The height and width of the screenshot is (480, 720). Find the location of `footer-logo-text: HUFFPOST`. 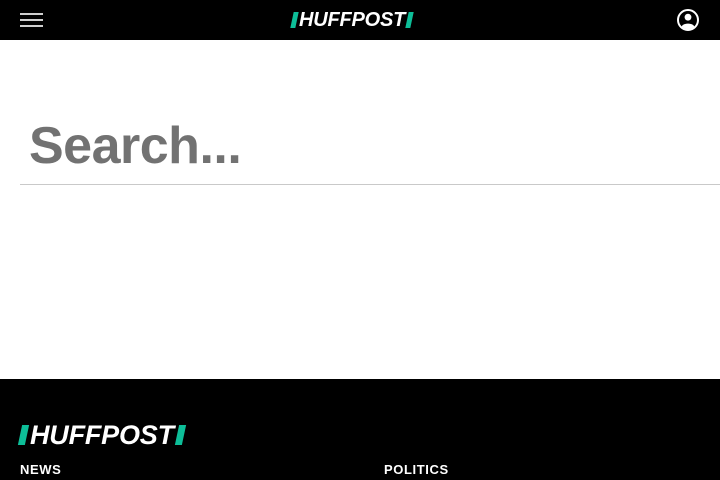

footer-logo-text: HUFFPOST is located at coordinates (102, 434).